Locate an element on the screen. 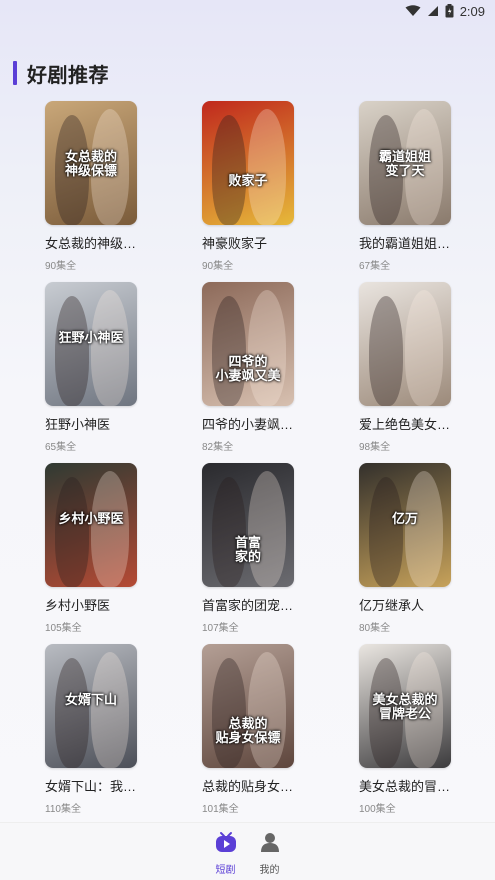  poster-caption: 败家子 is located at coordinates (248, 181).